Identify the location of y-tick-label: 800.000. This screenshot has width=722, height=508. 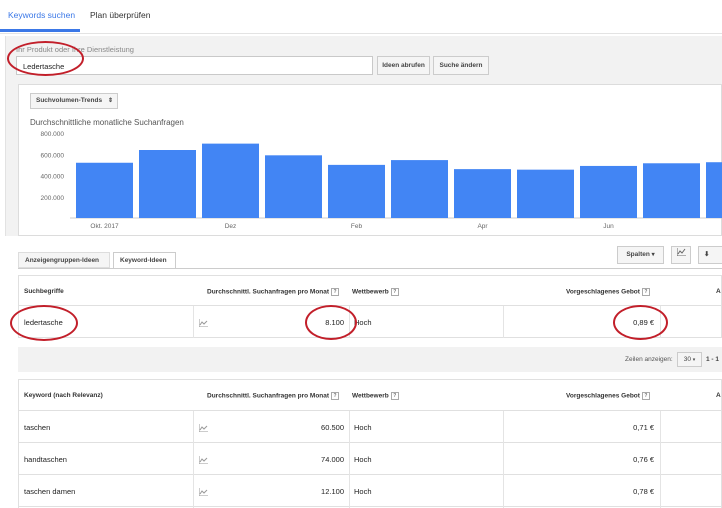
(53, 134).